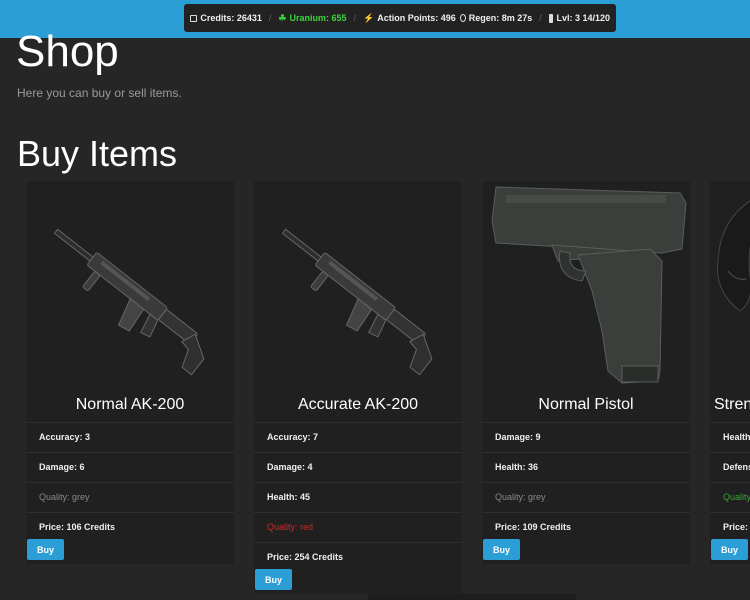  Describe the element at coordinates (358, 467) in the screenshot. I see `item-stat: Damage: 4` at that location.